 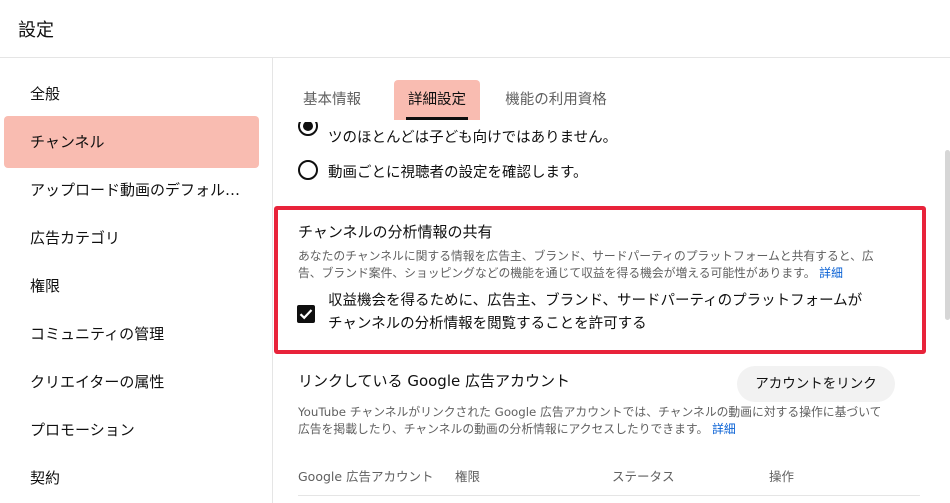 What do you see at coordinates (131, 477) in the screenshot?
I see `sidebar-item-agreements: 契約` at bounding box center [131, 477].